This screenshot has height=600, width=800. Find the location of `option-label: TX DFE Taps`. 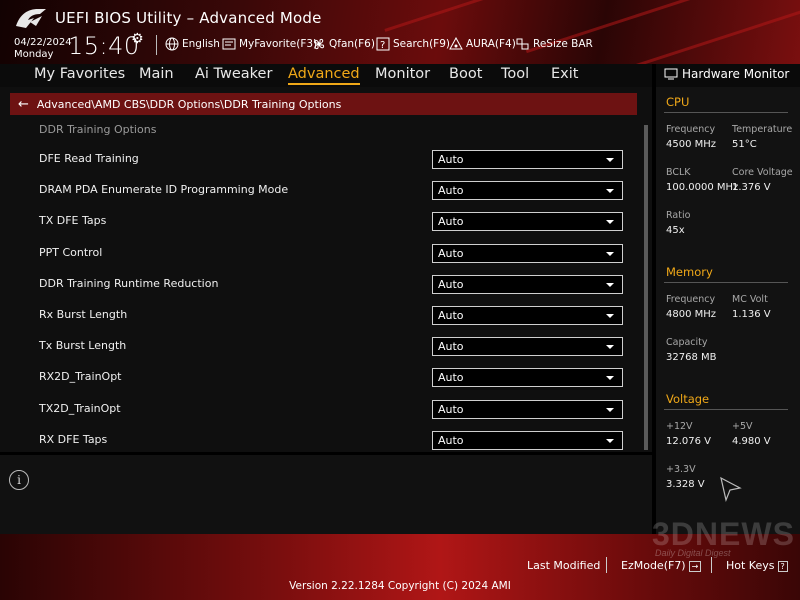

option-label: TX DFE Taps is located at coordinates (73, 221).